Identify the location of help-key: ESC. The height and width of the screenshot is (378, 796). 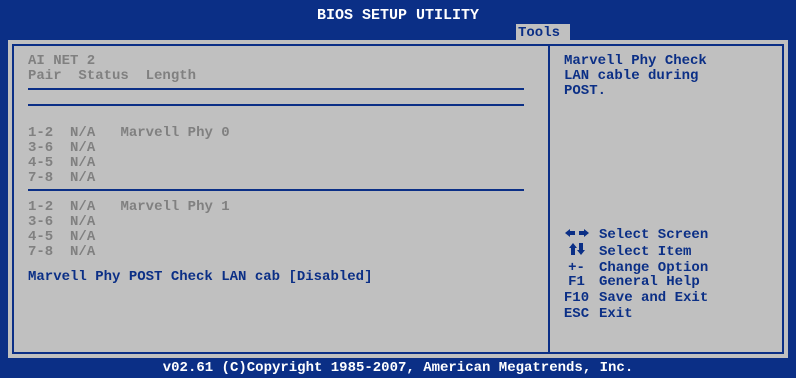
(576, 314).